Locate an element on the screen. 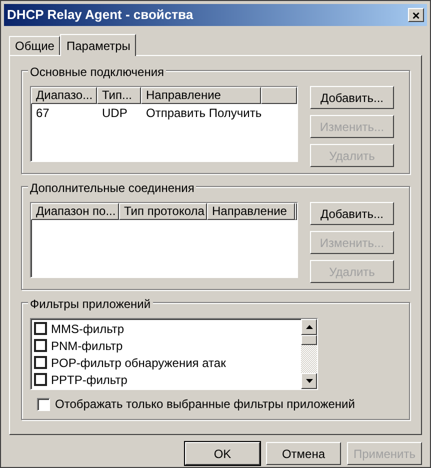 The height and width of the screenshot is (468, 431). scrollbar is located at coordinates (309, 354).